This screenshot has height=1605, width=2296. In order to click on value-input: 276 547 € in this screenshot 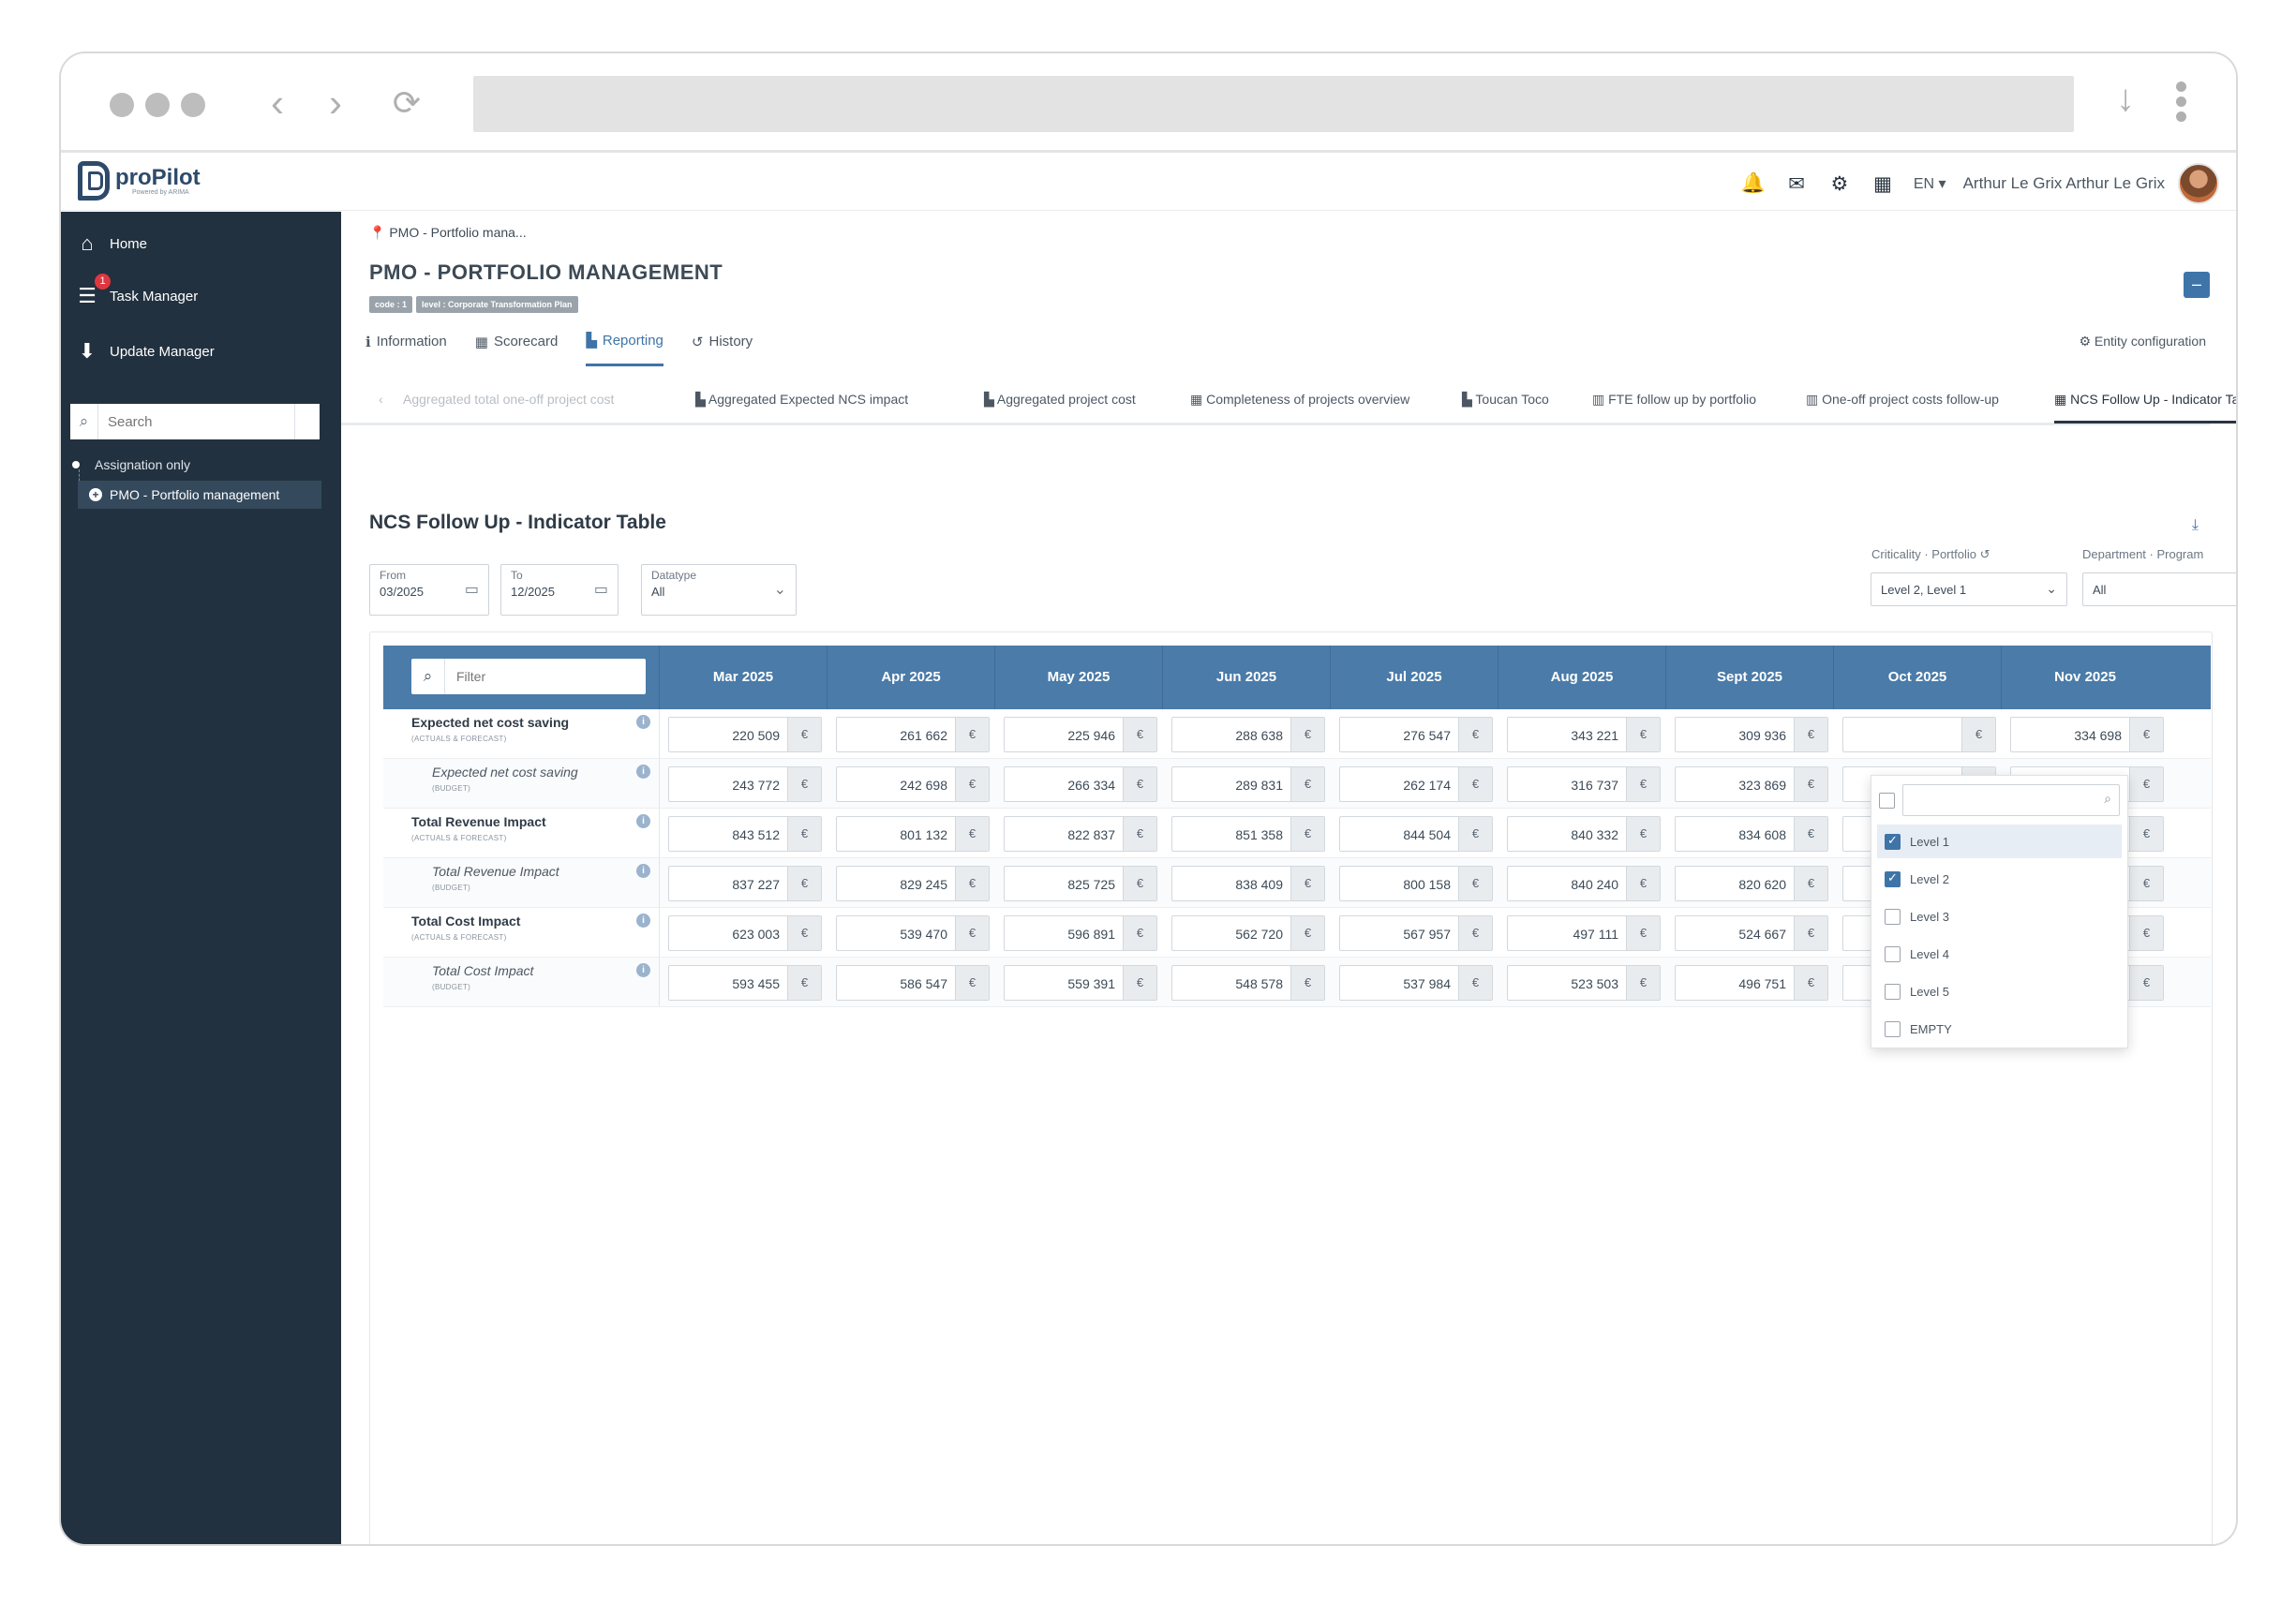, I will do `click(1416, 734)`.